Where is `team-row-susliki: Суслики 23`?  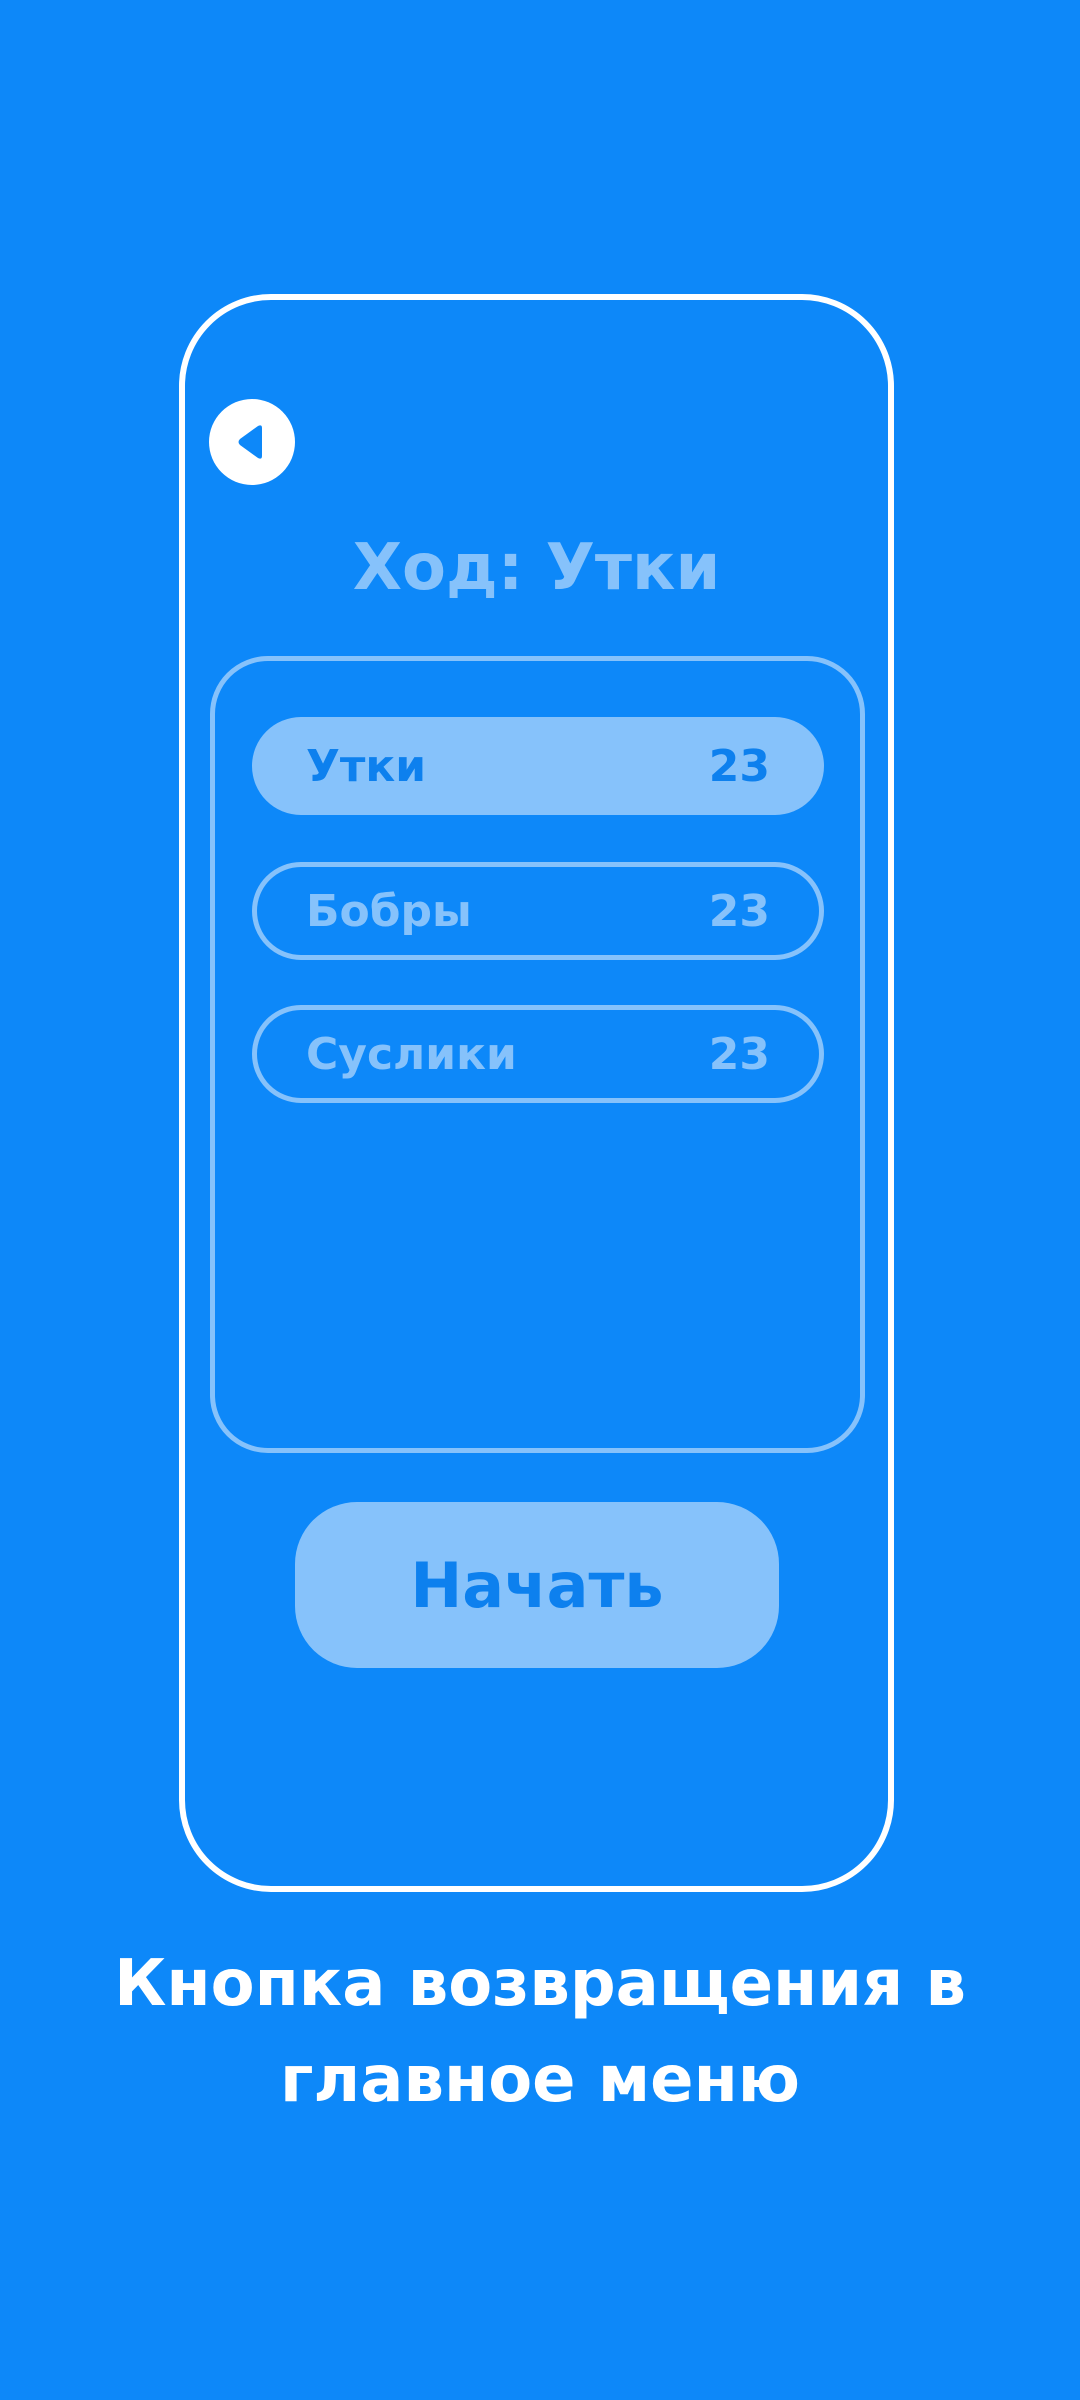 team-row-susliki: Суслики 23 is located at coordinates (538, 1054).